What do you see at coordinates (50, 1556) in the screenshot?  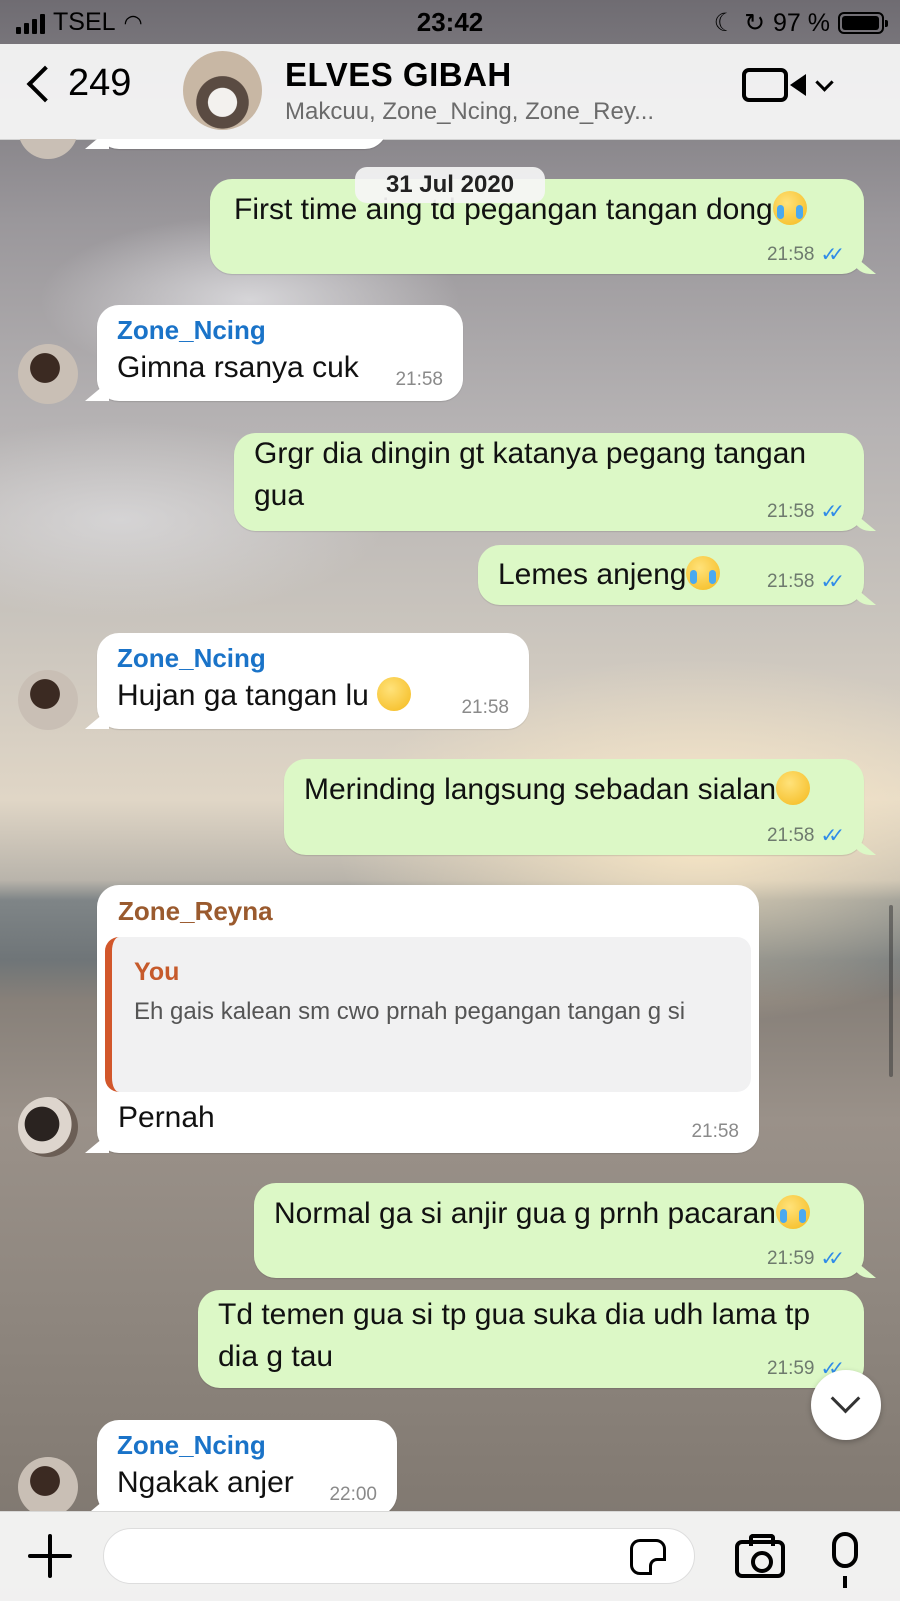 I see `attach-plus-button` at bounding box center [50, 1556].